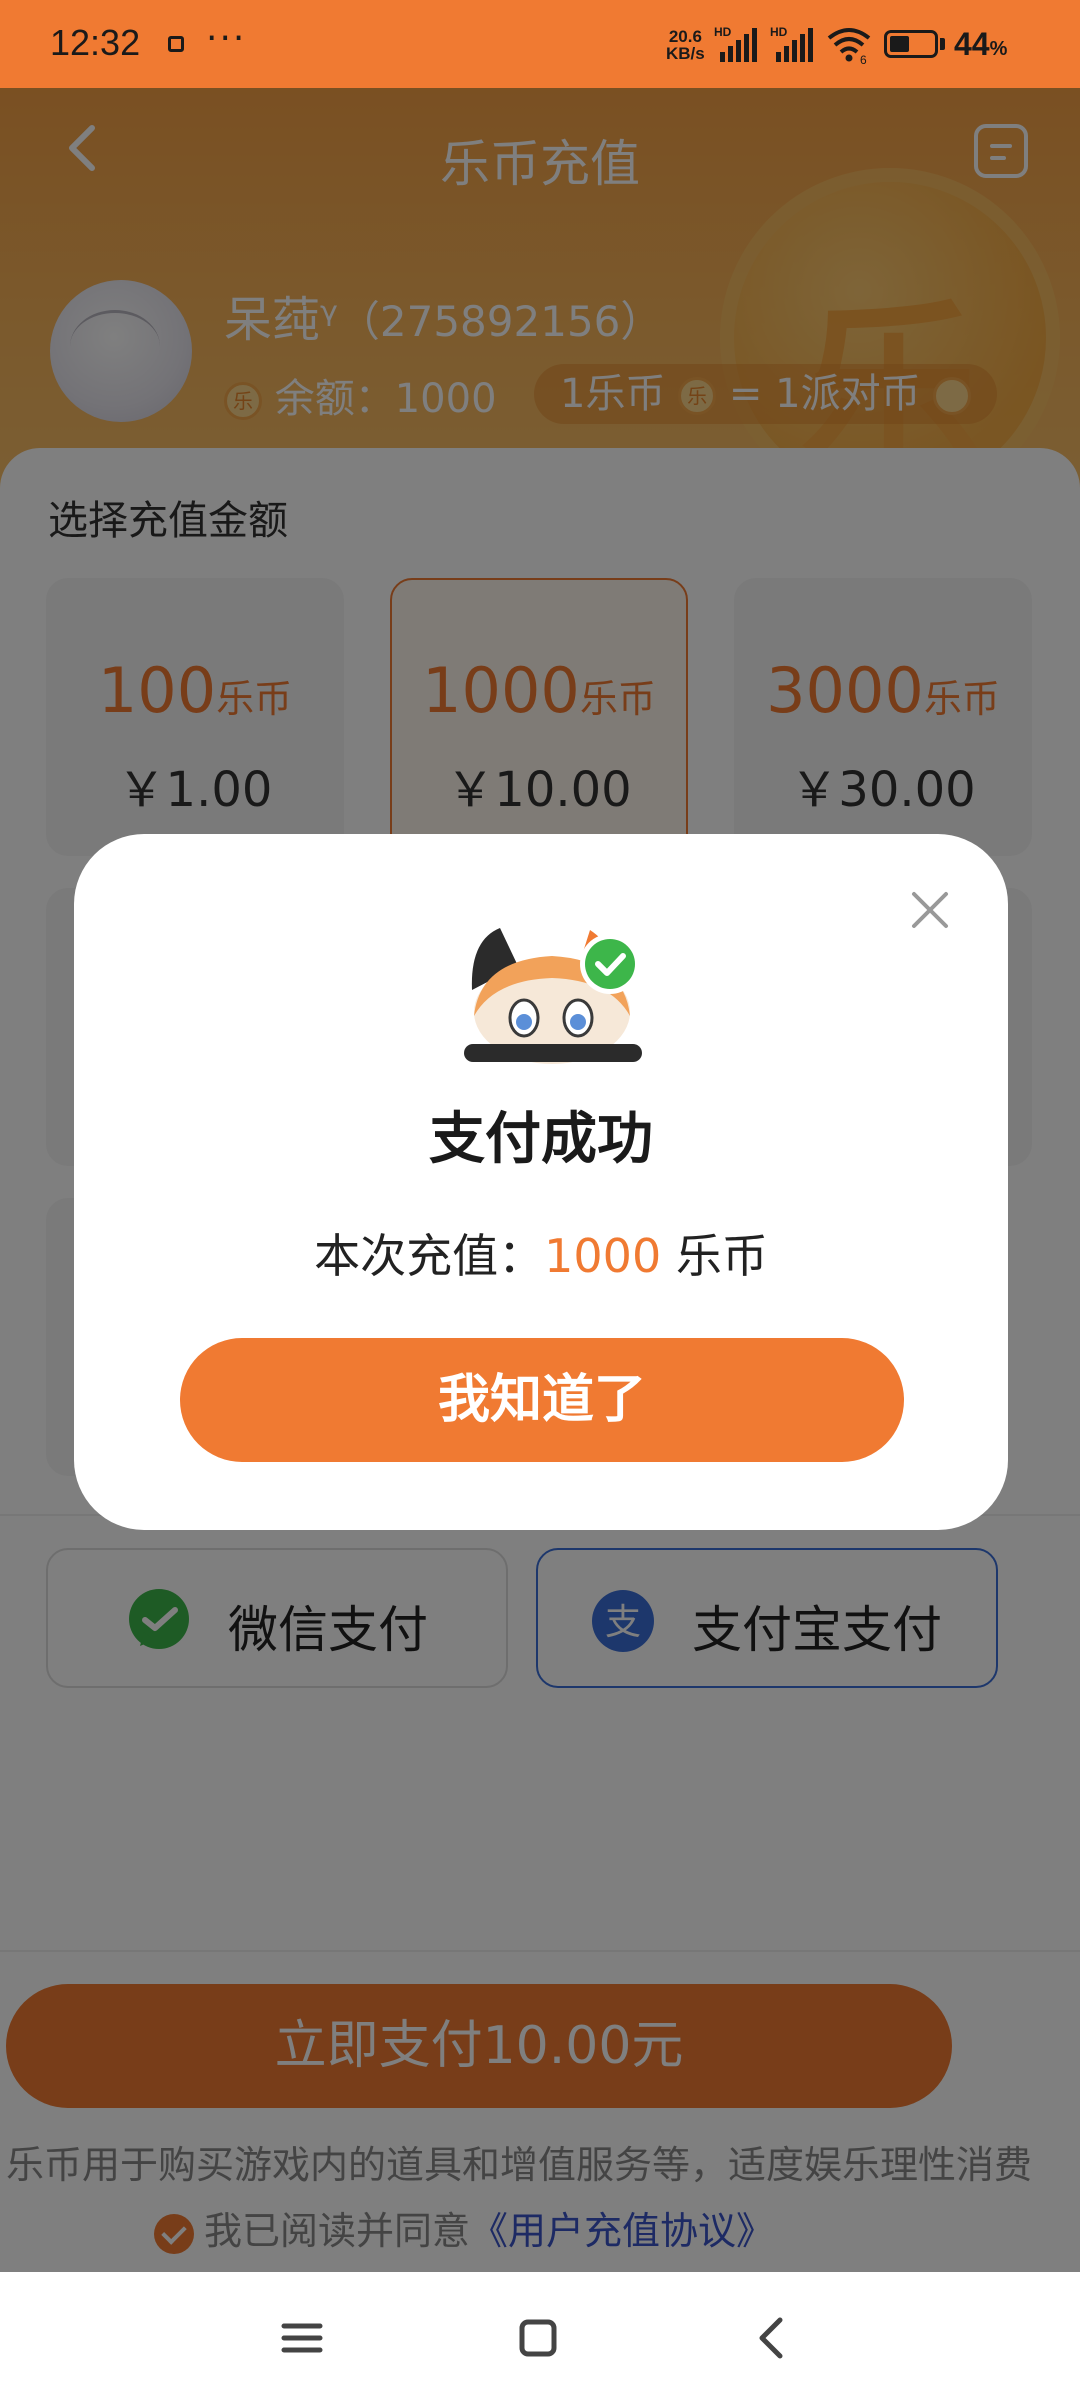 The image size is (1080, 2400). Describe the element at coordinates (998, 49) in the screenshot. I see `battery-unit: %` at that location.